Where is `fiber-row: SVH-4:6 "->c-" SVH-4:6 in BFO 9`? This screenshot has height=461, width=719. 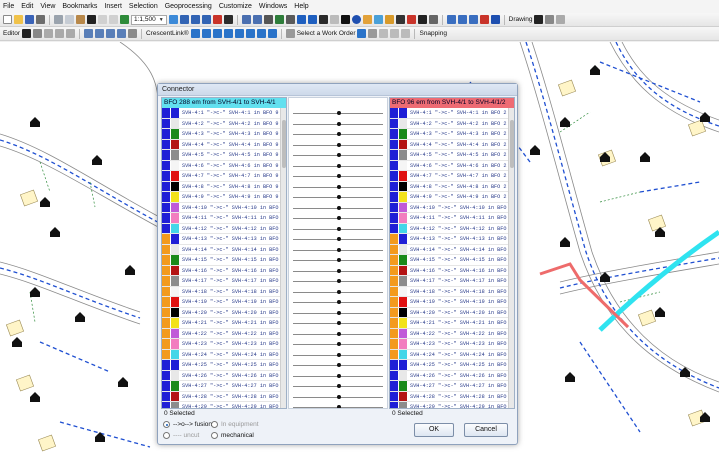 fiber-row: SVH-4:6 "->c-" SVH-4:6 in BFO 9 is located at coordinates (224, 165).